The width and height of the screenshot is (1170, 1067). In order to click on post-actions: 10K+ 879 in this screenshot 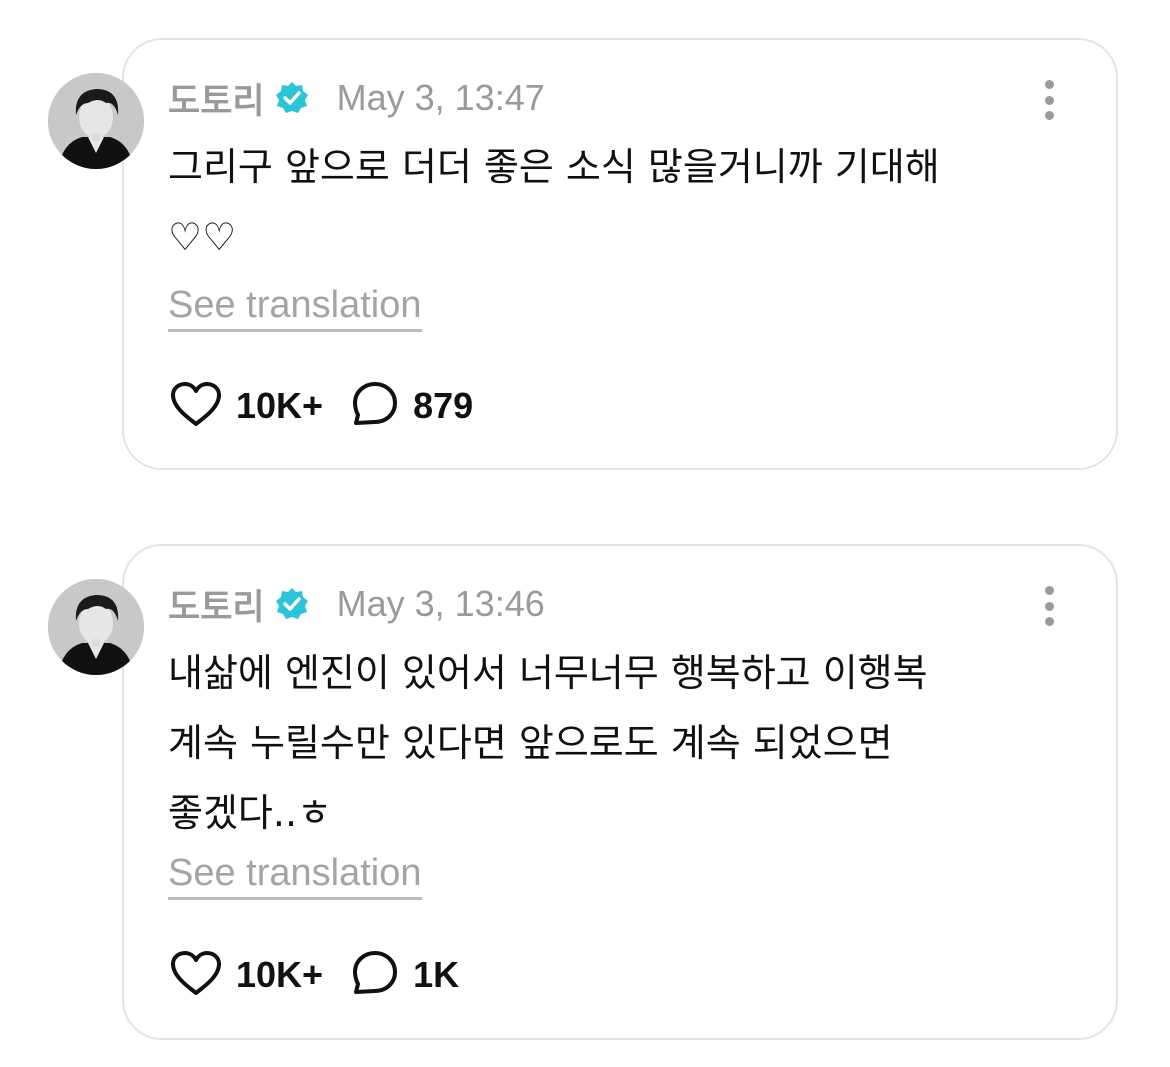, I will do `click(321, 406)`.